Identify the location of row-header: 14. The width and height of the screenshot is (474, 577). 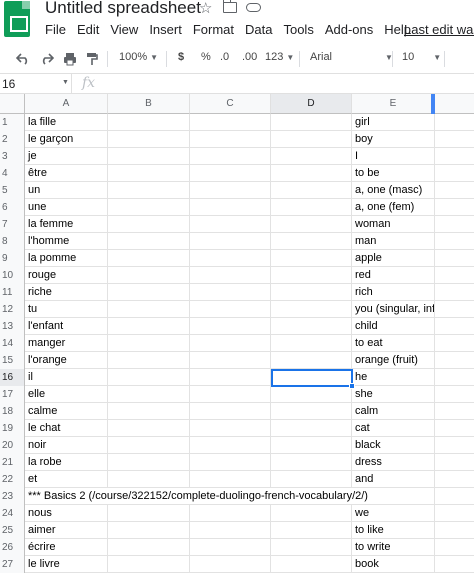
(12, 343).